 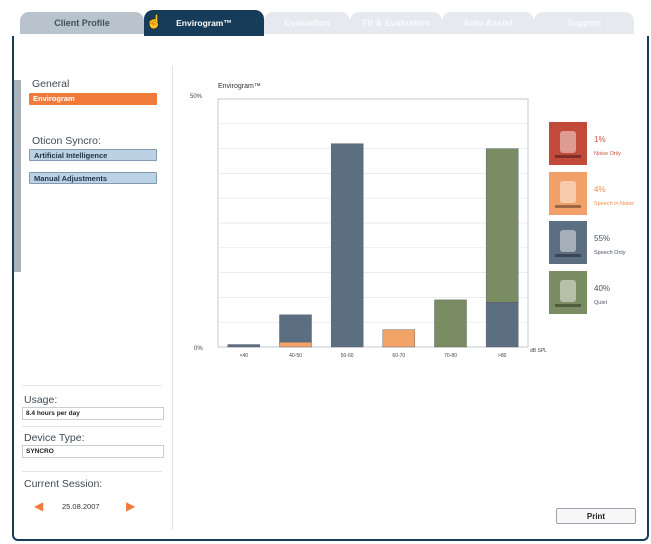 I want to click on legend-percent: 4%, so click(x=600, y=189).